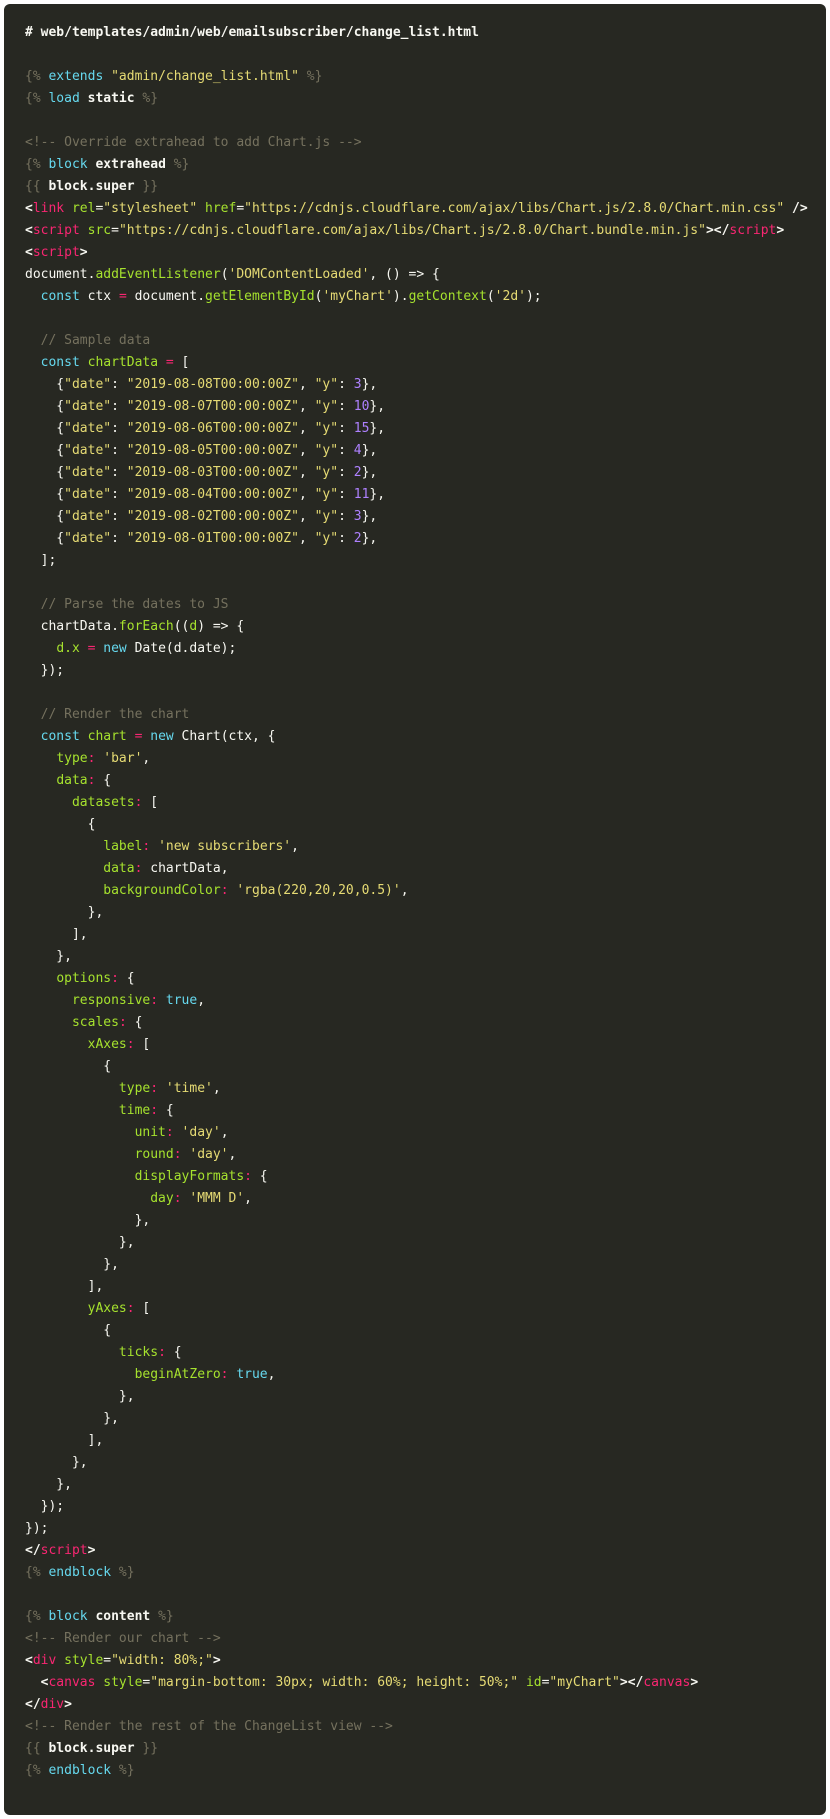 The height and width of the screenshot is (1819, 830). What do you see at coordinates (76, 76) in the screenshot?
I see `code-token: extends` at bounding box center [76, 76].